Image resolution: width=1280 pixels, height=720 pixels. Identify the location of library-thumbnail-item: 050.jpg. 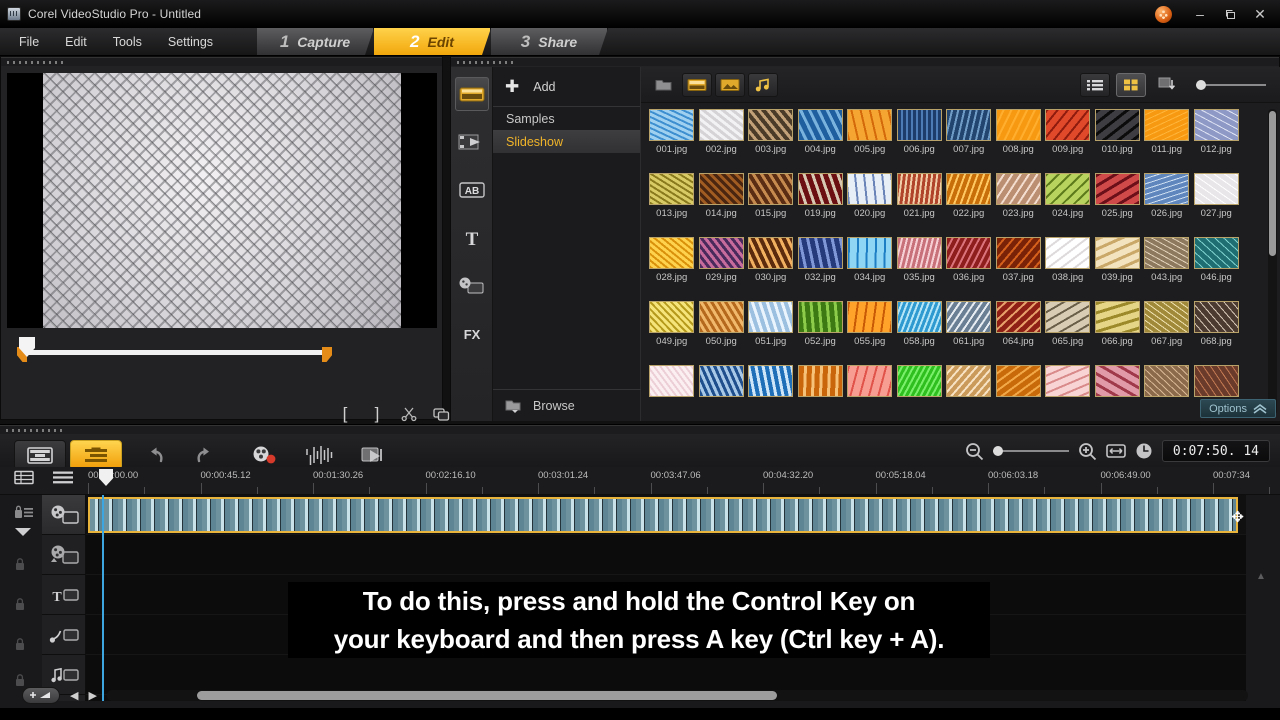
(722, 333).